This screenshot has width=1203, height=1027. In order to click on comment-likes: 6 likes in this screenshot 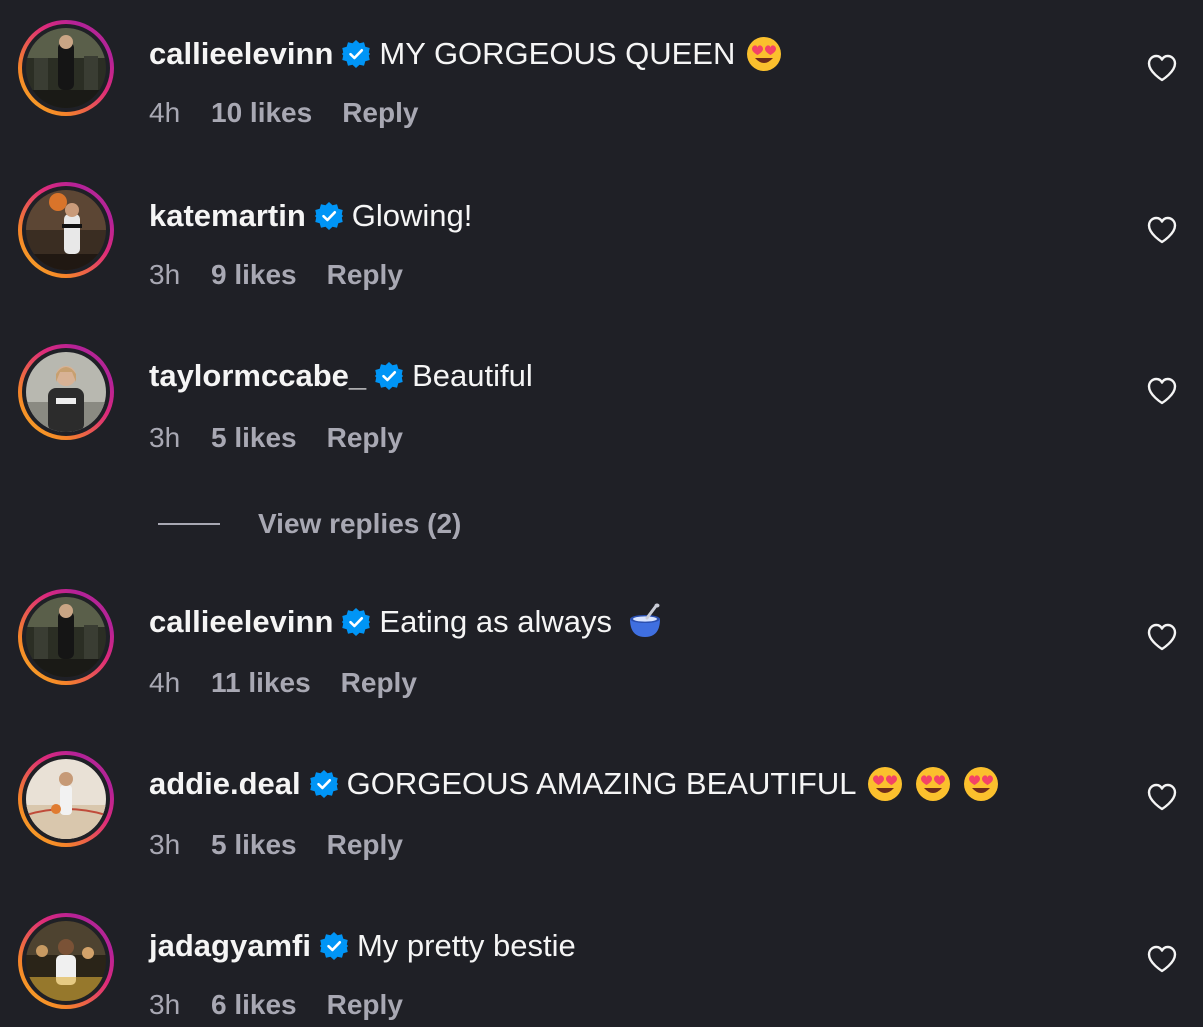, I will do `click(254, 1005)`.